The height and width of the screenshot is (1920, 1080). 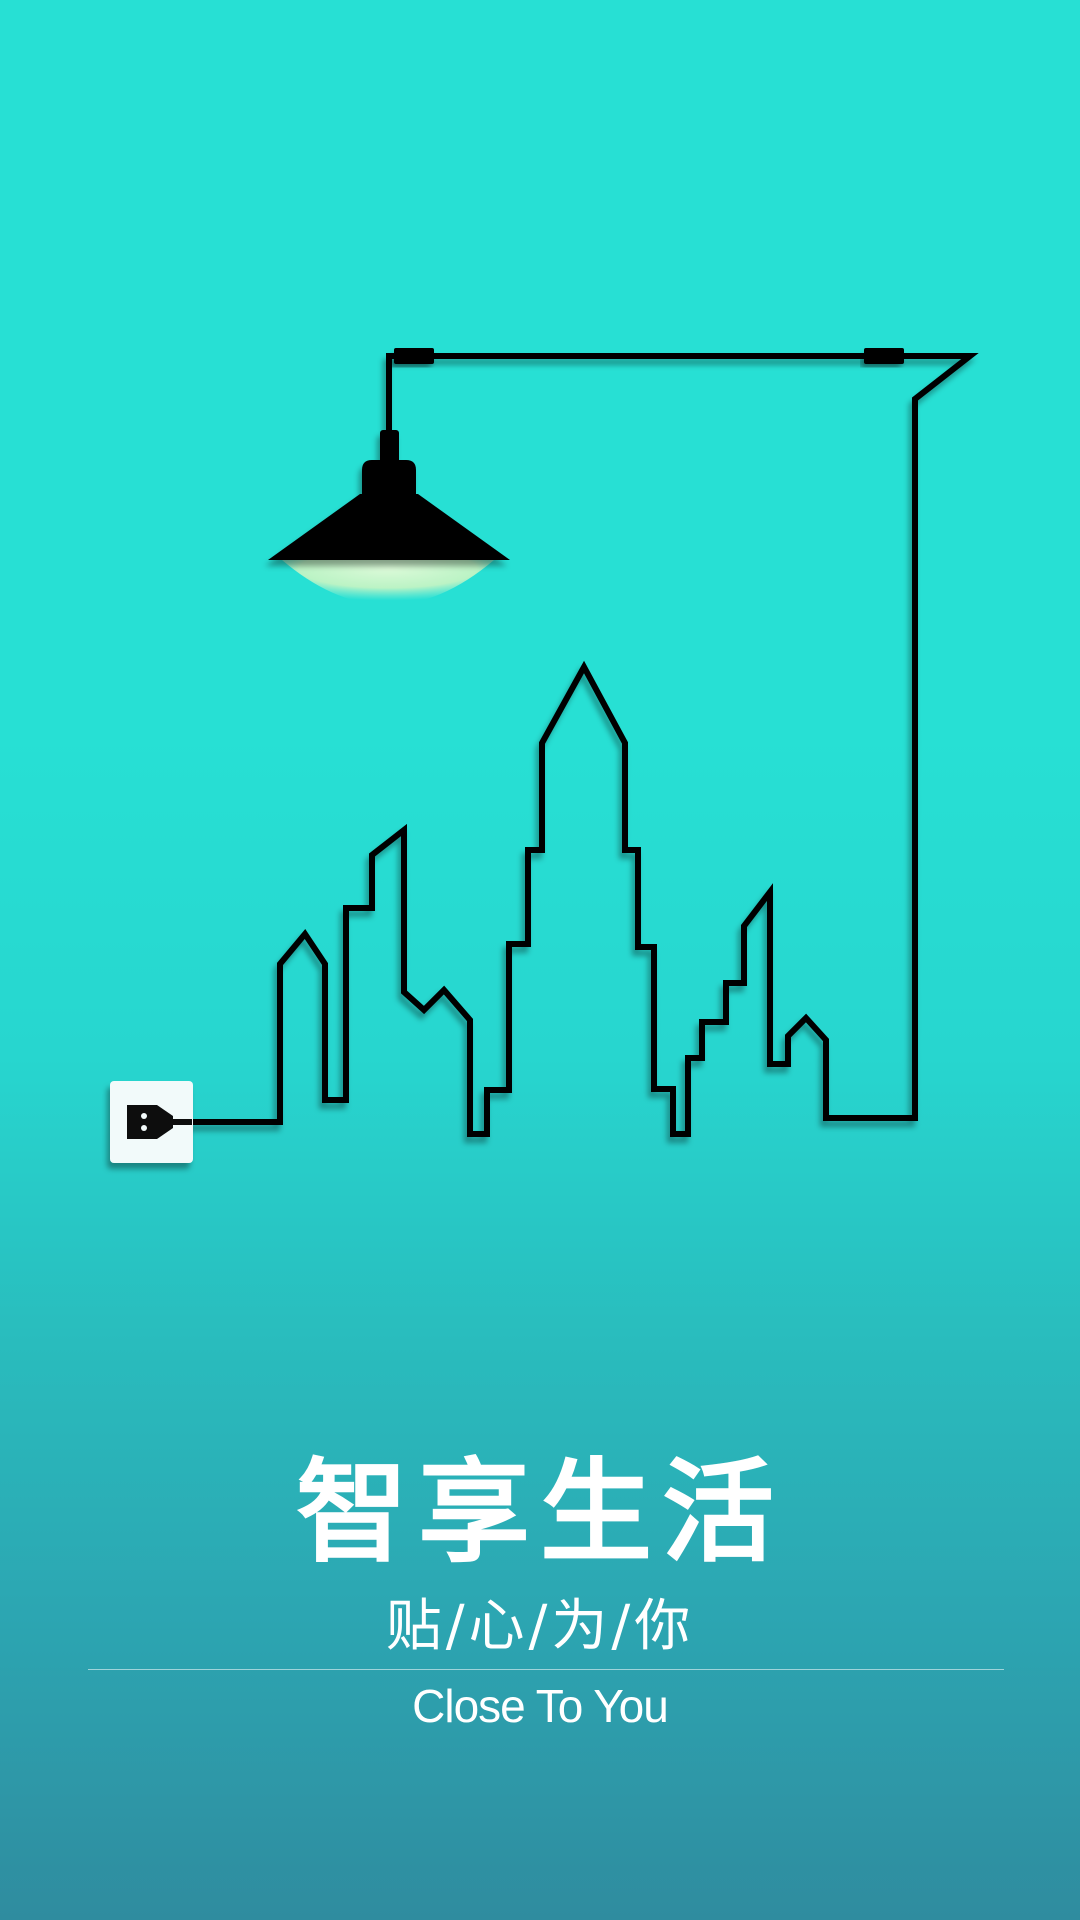 I want to click on poster-subtitle: 贴/心/为/你, so click(x=540, y=1626).